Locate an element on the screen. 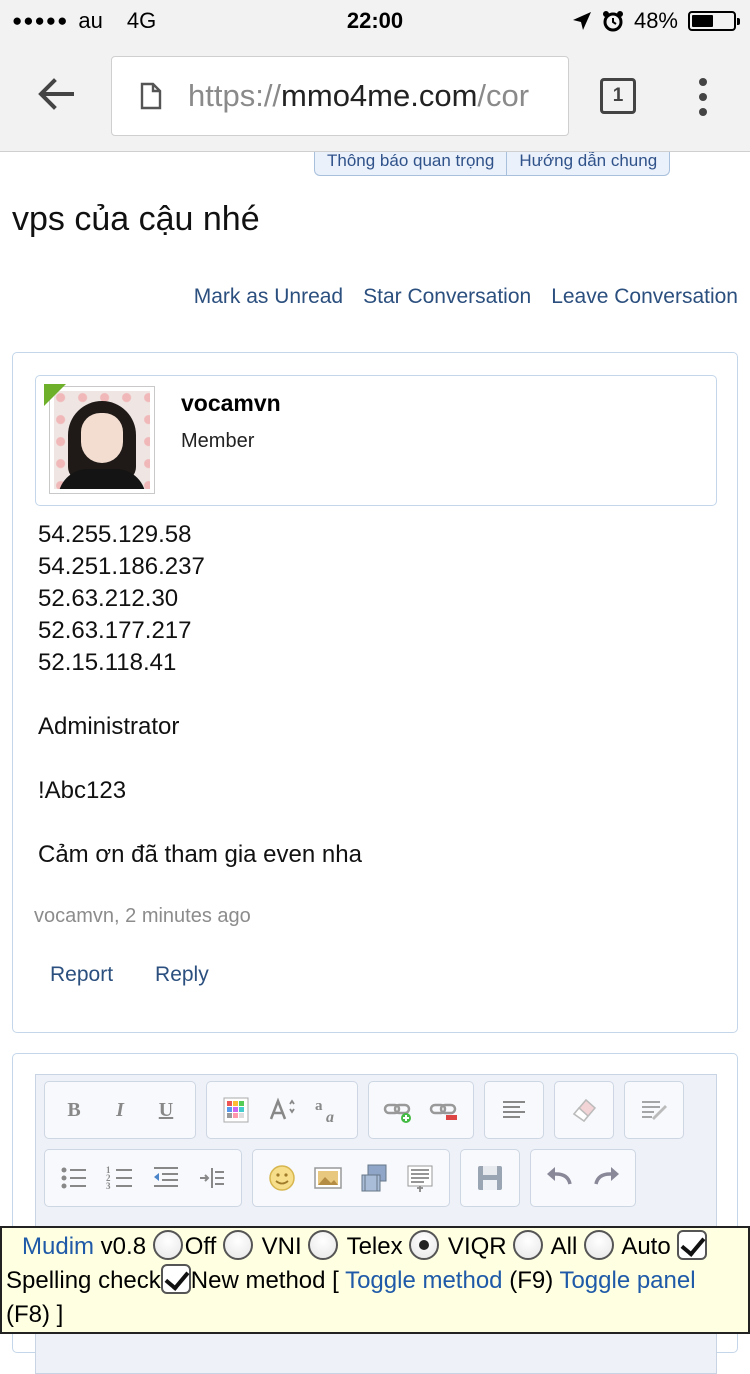  tab-important-notices: Thông báo quan trọng is located at coordinates (410, 163).